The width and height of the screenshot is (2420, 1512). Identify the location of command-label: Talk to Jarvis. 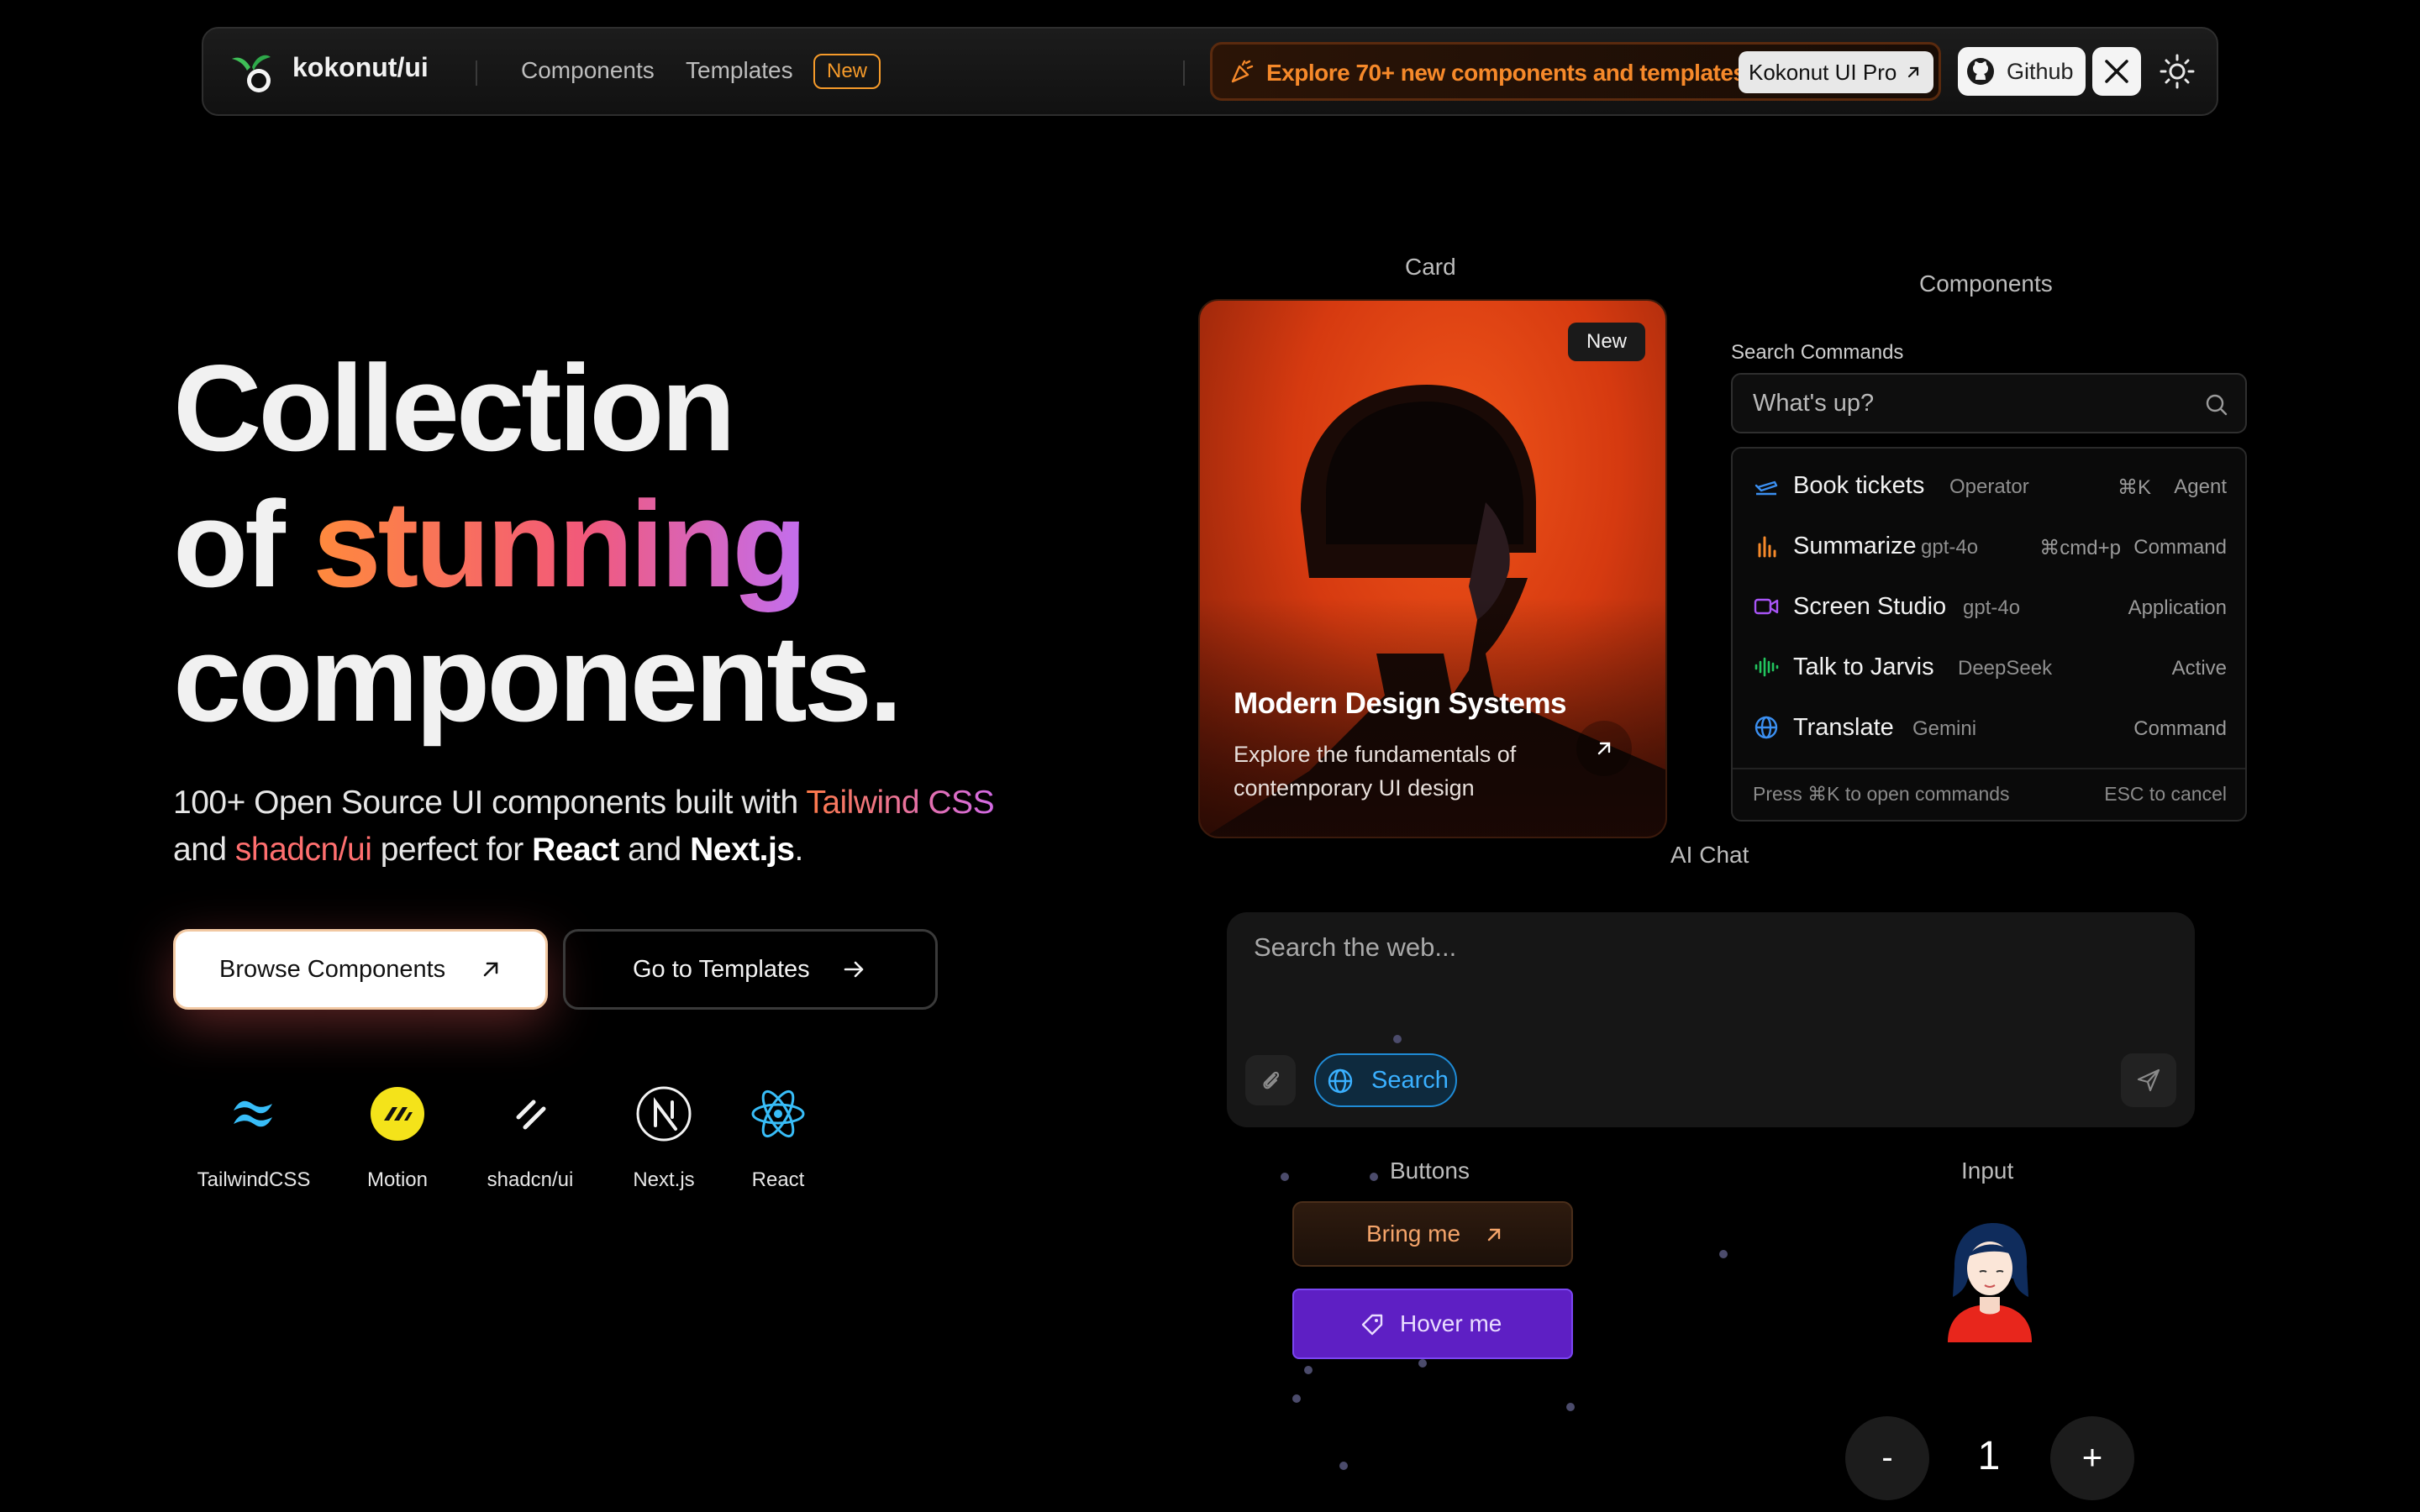
(1863, 667).